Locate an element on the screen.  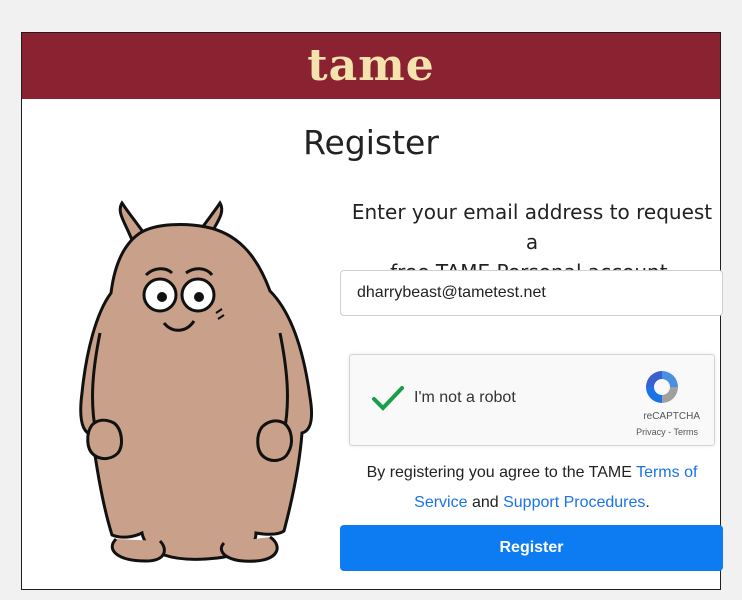
captcha-label: I'm not a robot is located at coordinates (465, 397).